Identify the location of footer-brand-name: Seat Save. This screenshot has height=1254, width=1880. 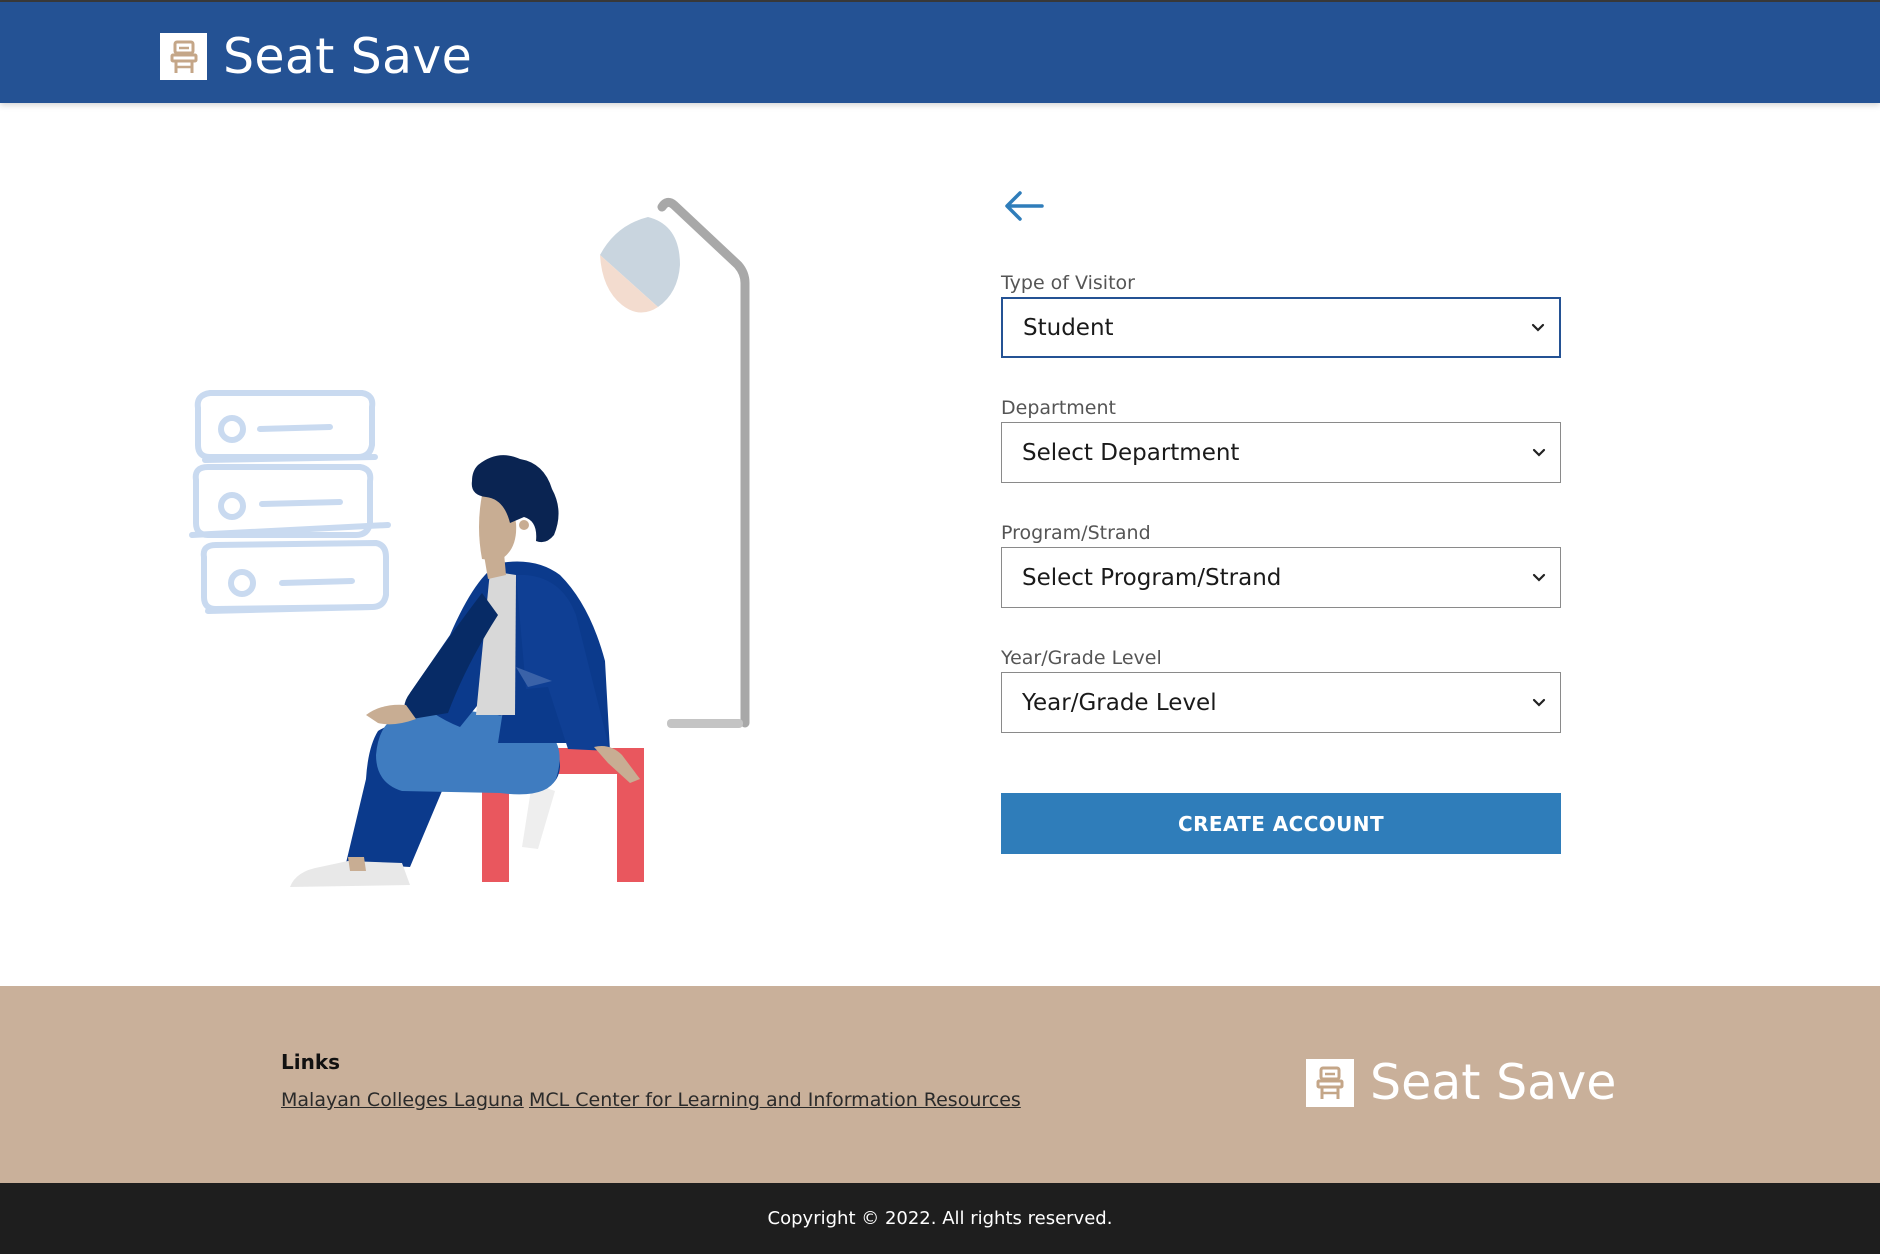
(1493, 1082).